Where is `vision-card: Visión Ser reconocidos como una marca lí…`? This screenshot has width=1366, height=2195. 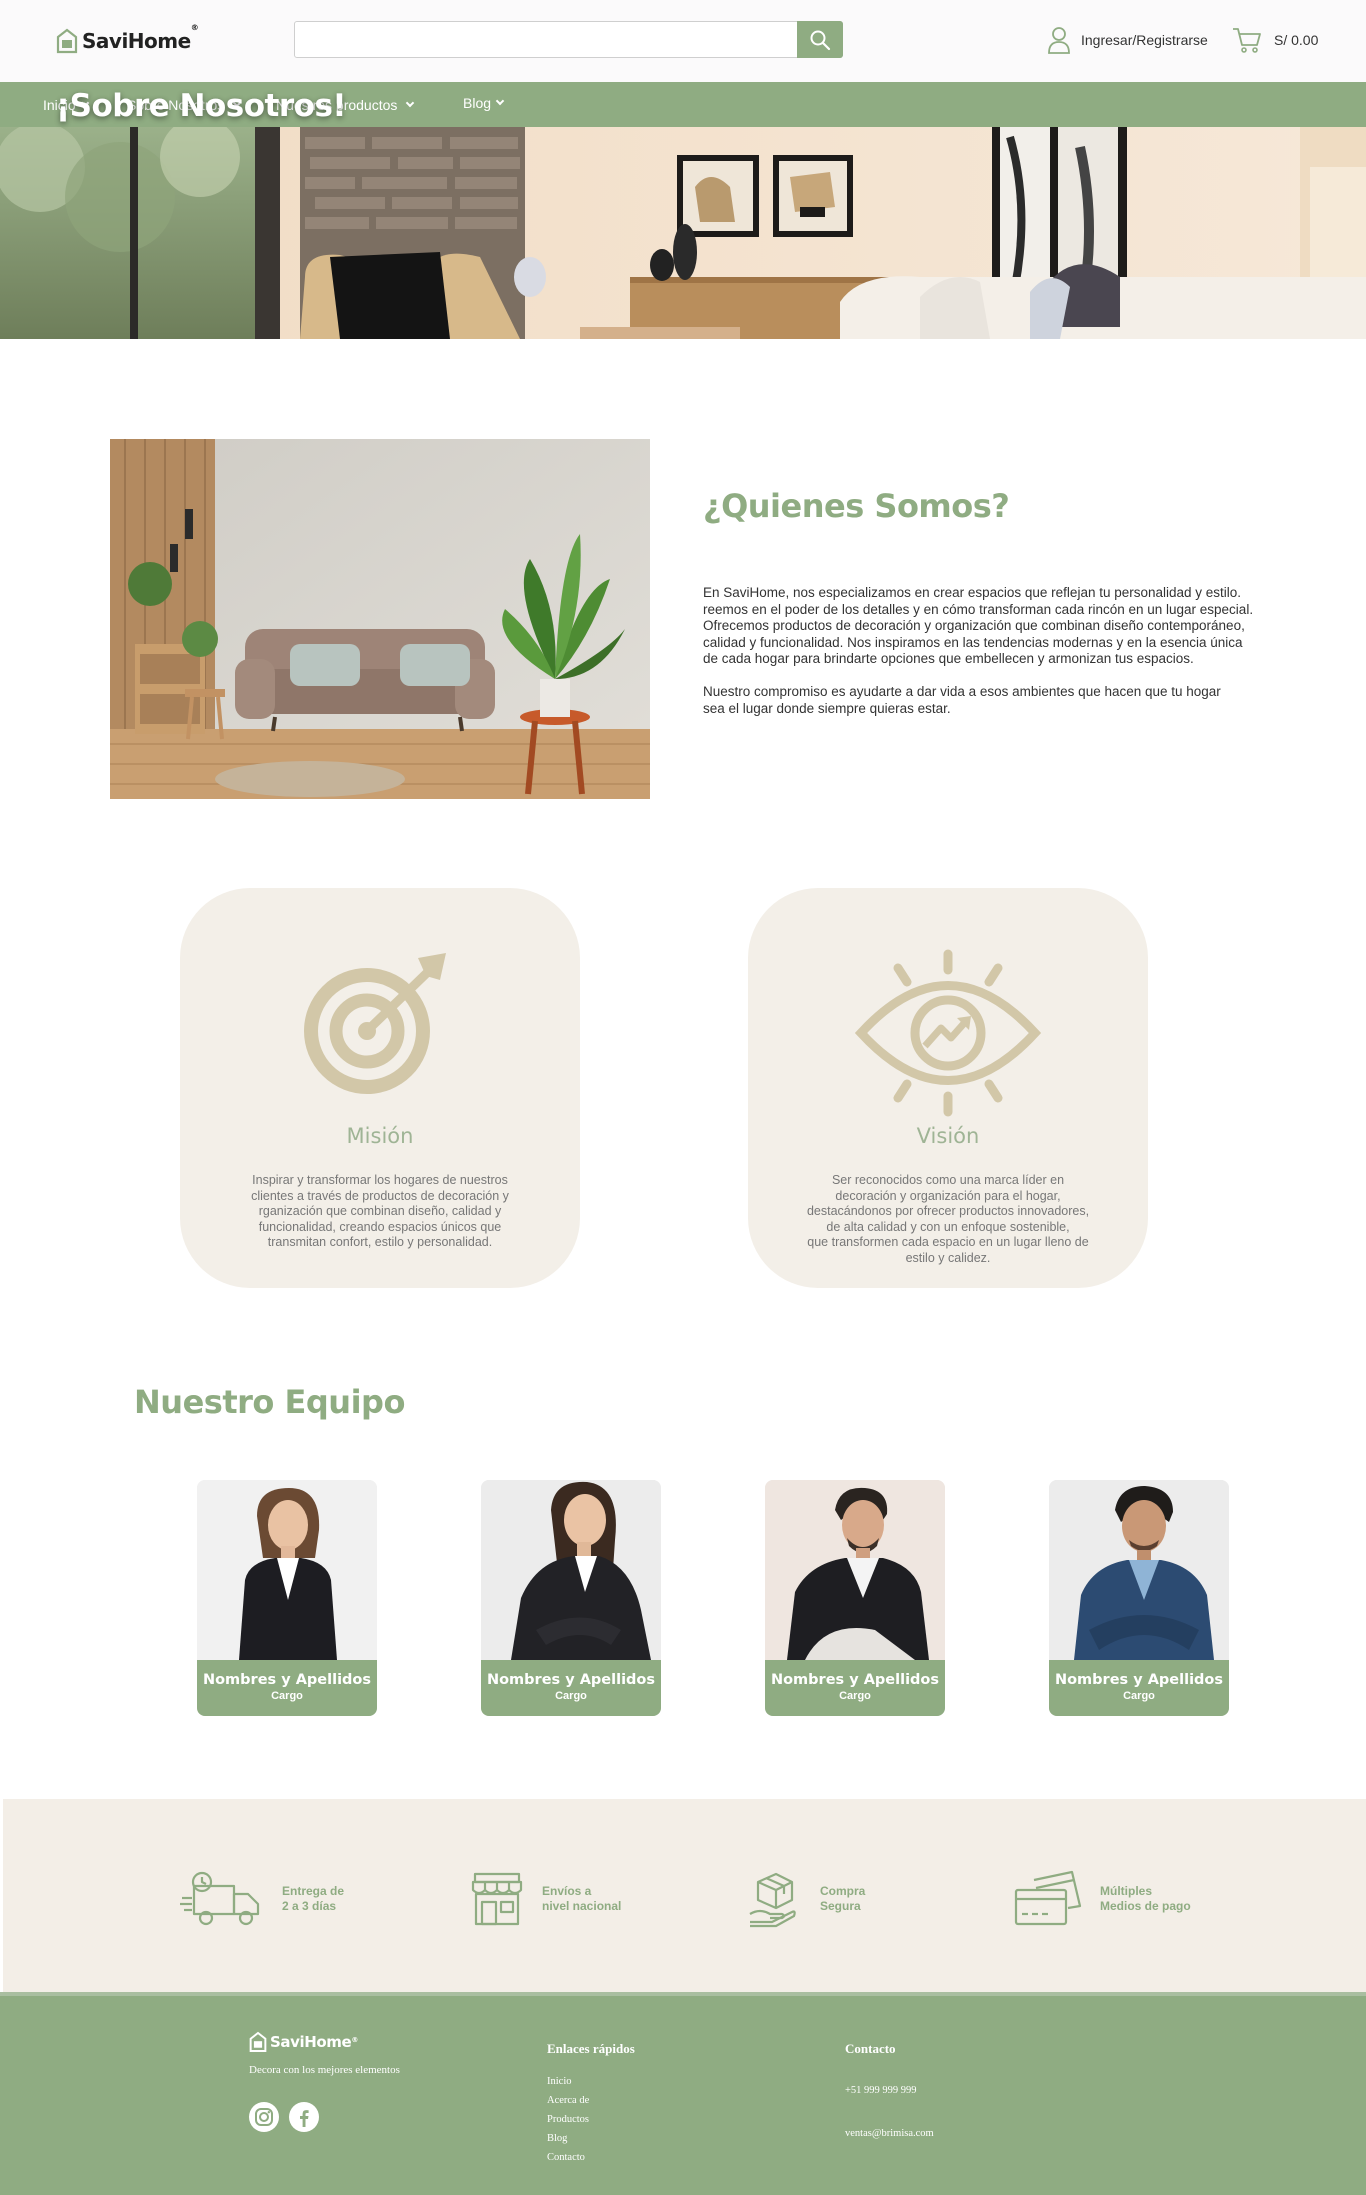 vision-card: Visión Ser reconocidos como una marca lí… is located at coordinates (948, 1088).